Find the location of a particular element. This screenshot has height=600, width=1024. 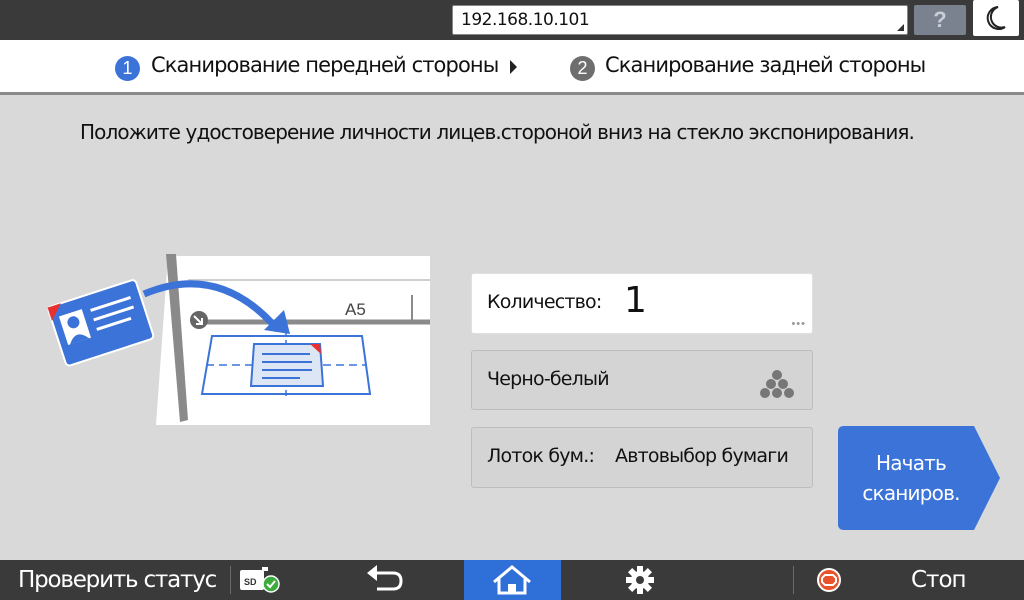

toner-dots-icon is located at coordinates (777, 384).